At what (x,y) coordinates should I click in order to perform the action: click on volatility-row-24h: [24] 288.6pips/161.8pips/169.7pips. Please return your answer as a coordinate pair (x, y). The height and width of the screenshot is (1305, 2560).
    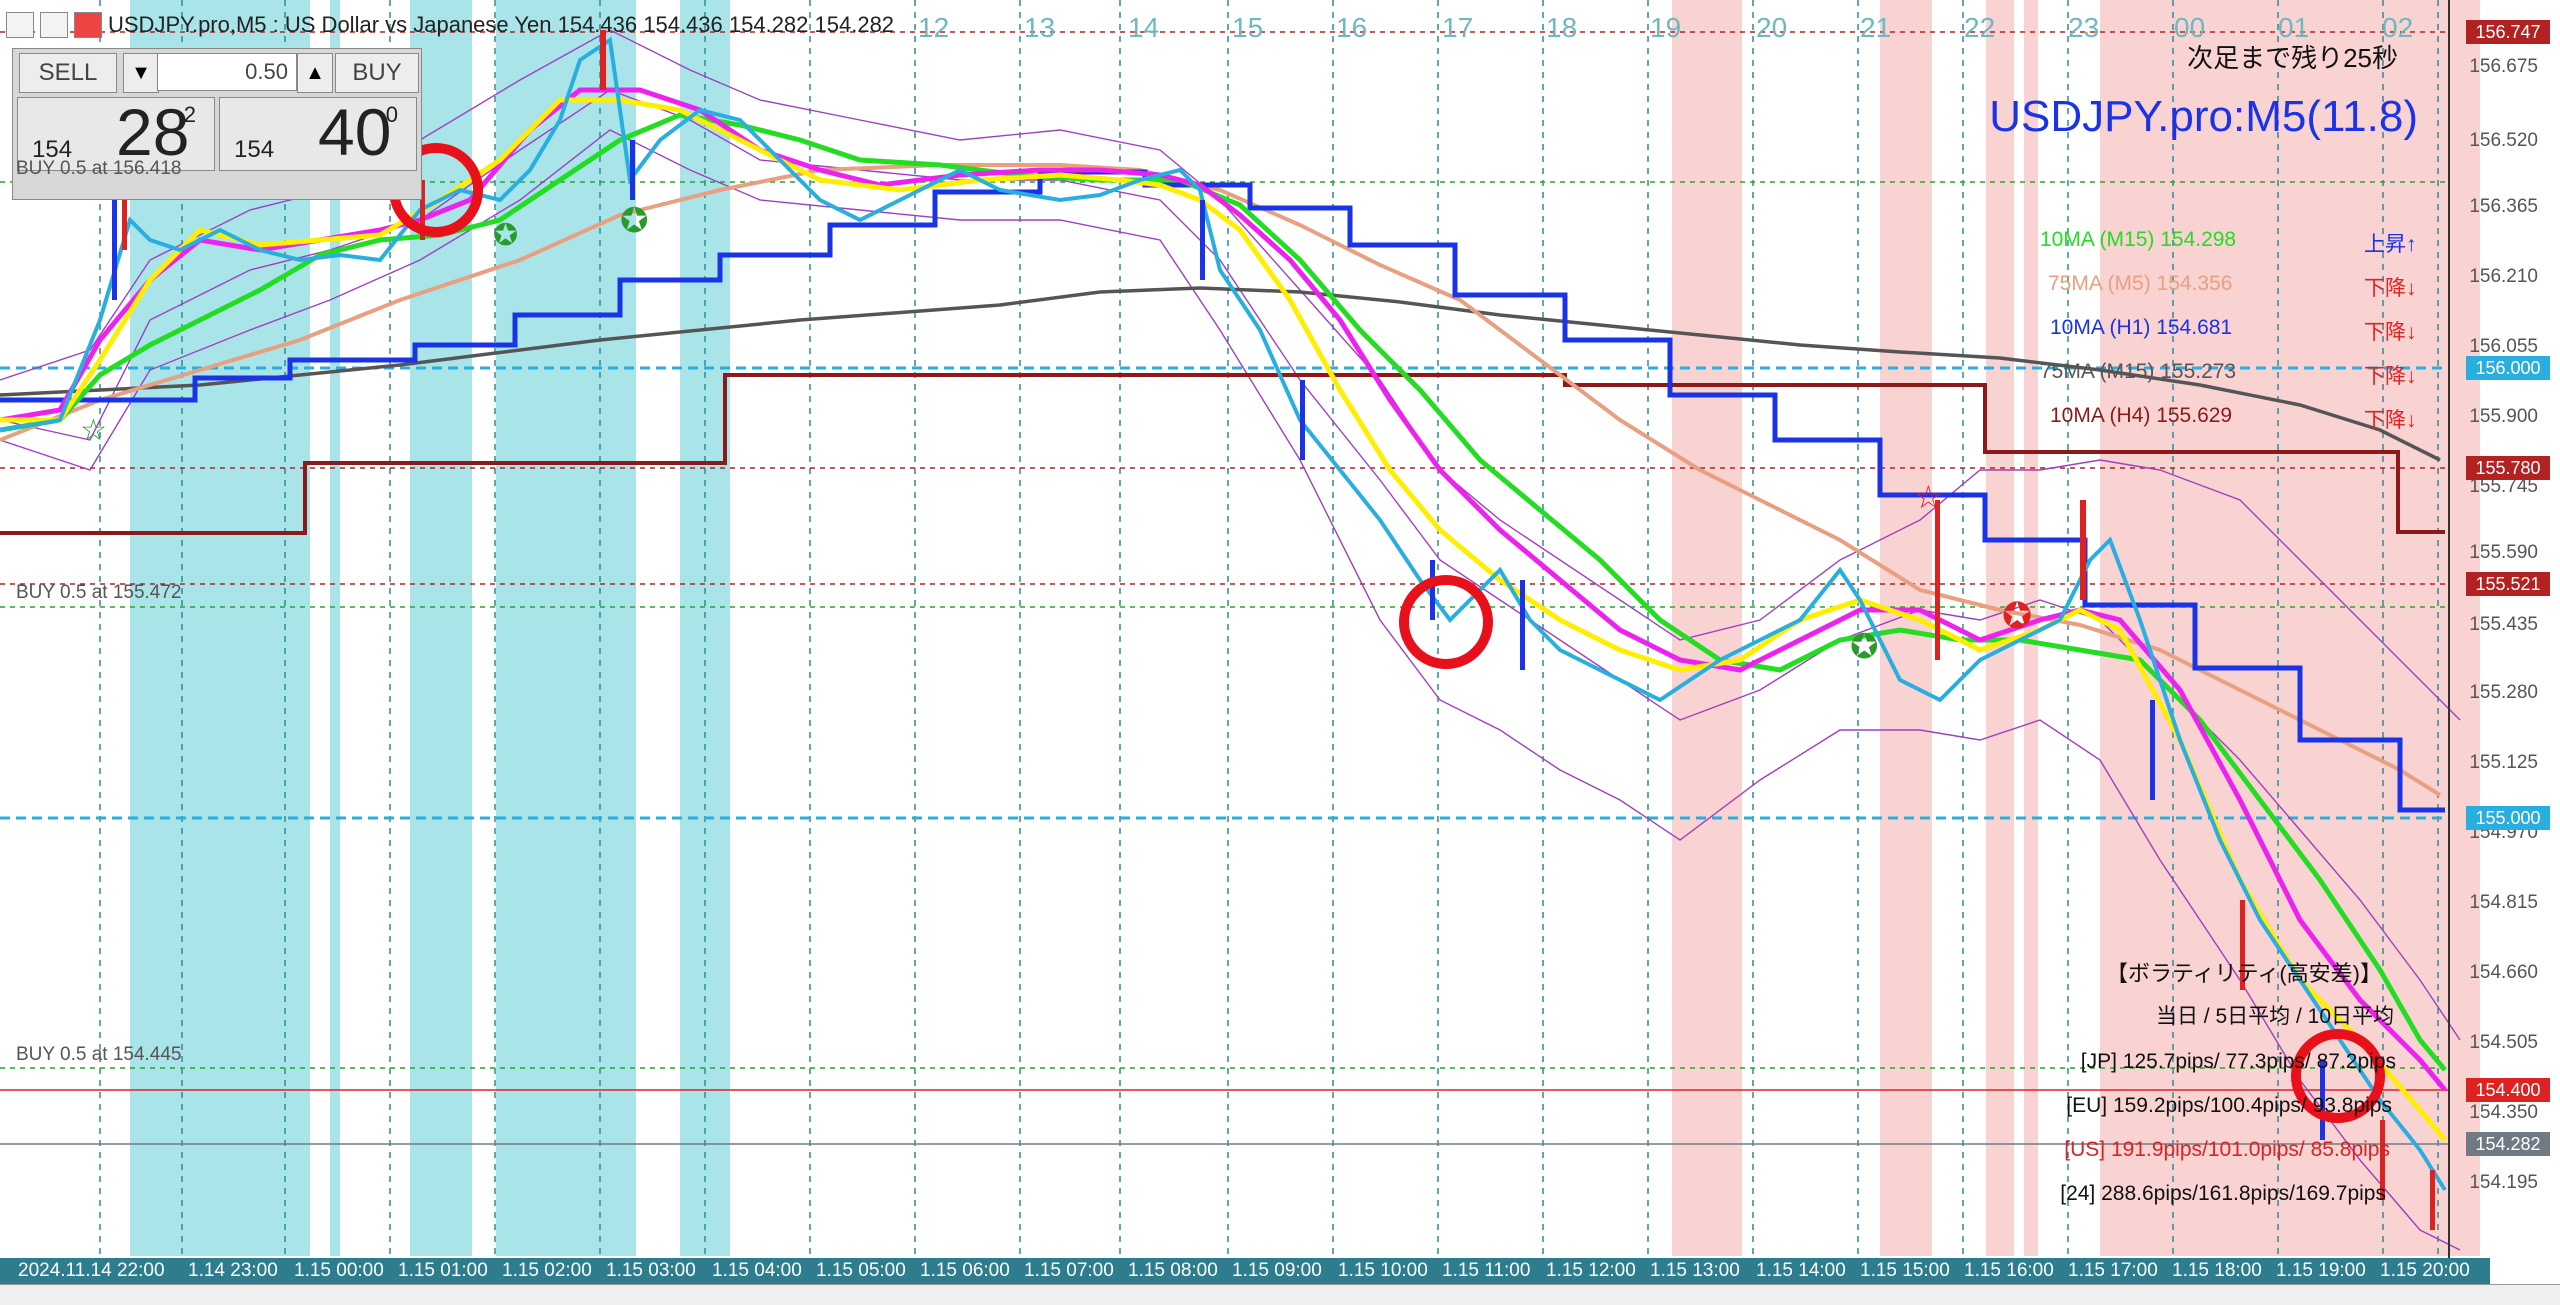
    Looking at the image, I should click on (2223, 1193).